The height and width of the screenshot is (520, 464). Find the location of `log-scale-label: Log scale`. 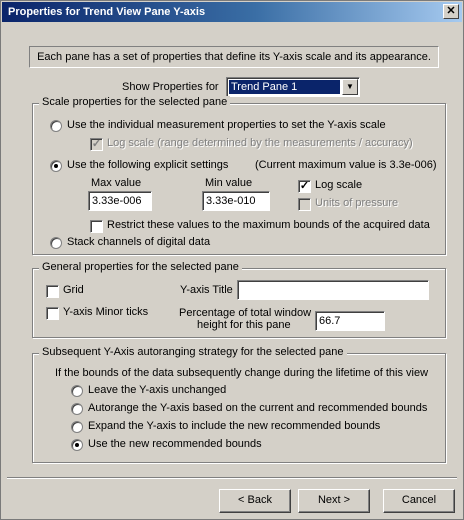

log-scale-label: Log scale is located at coordinates (339, 185).